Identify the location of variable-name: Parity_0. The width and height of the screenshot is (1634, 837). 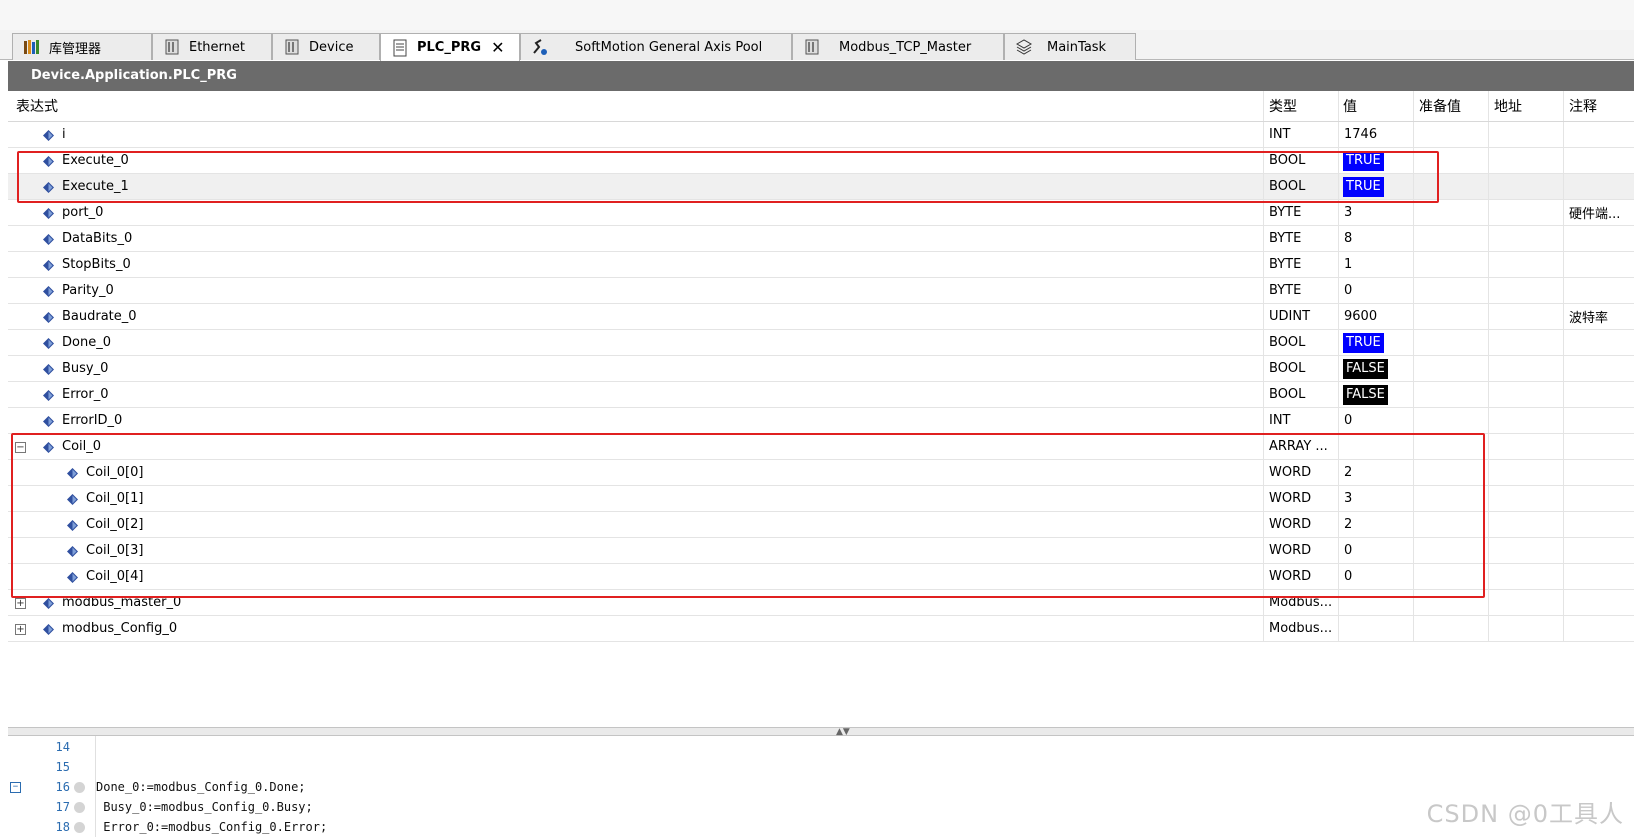
(88, 290).